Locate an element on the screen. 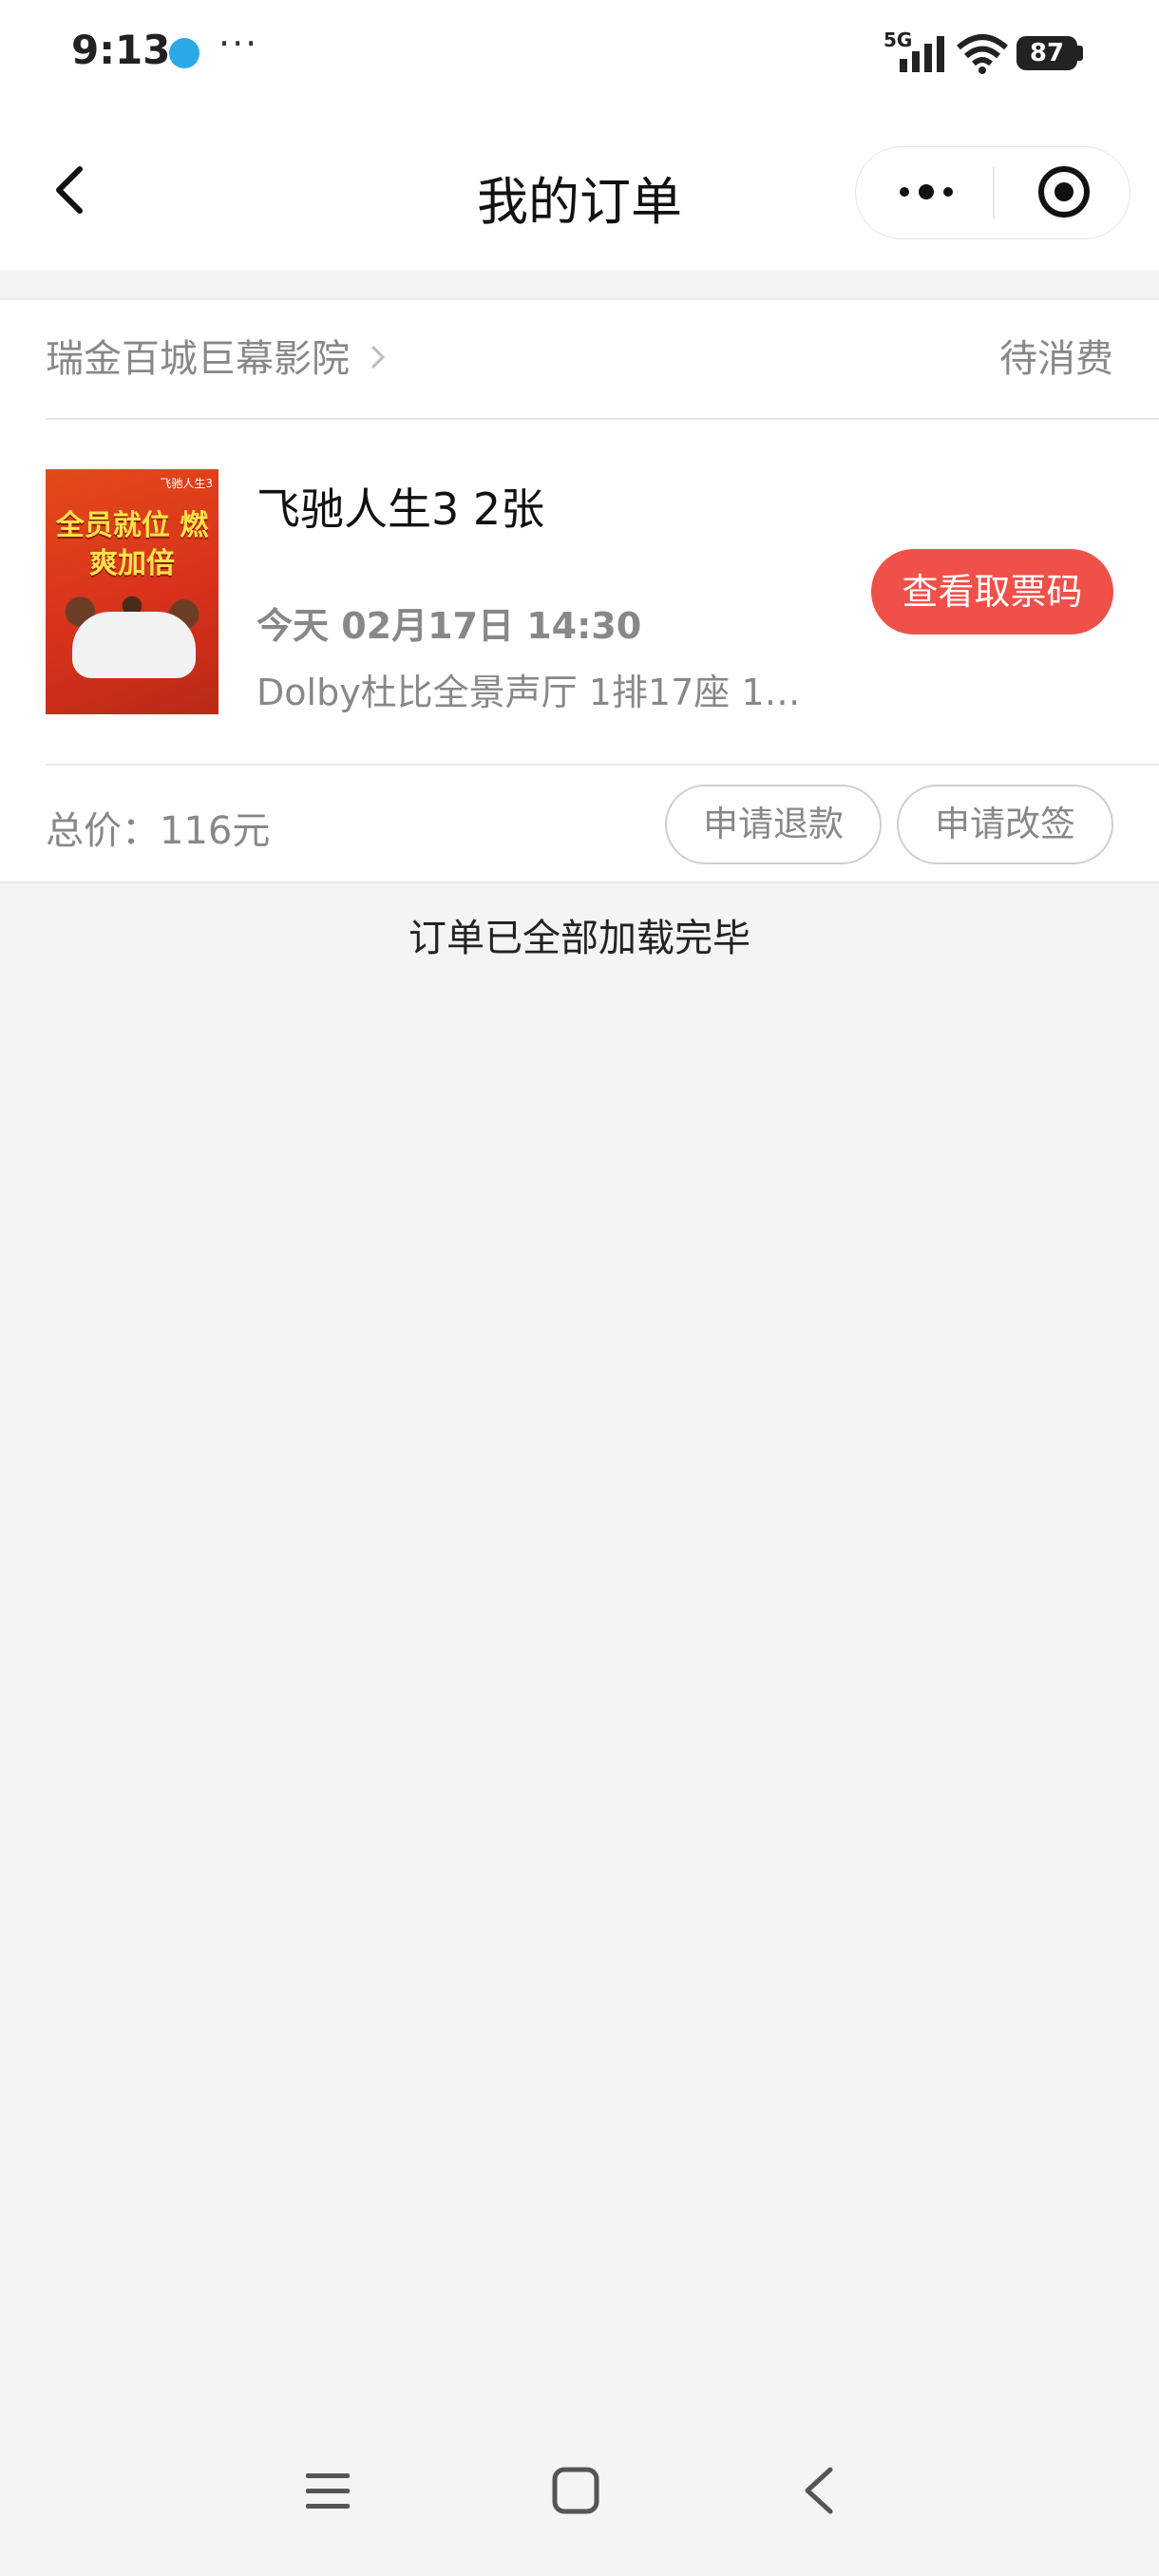 This screenshot has width=1159, height=2576. poster-logo: 飞驰人生3 is located at coordinates (186, 483).